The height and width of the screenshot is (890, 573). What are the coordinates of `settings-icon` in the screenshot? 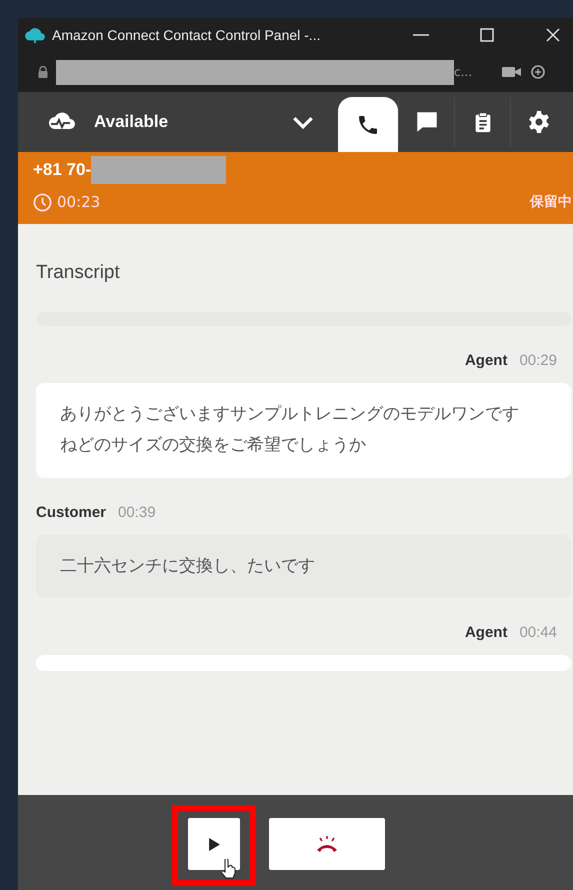 It's located at (538, 122).